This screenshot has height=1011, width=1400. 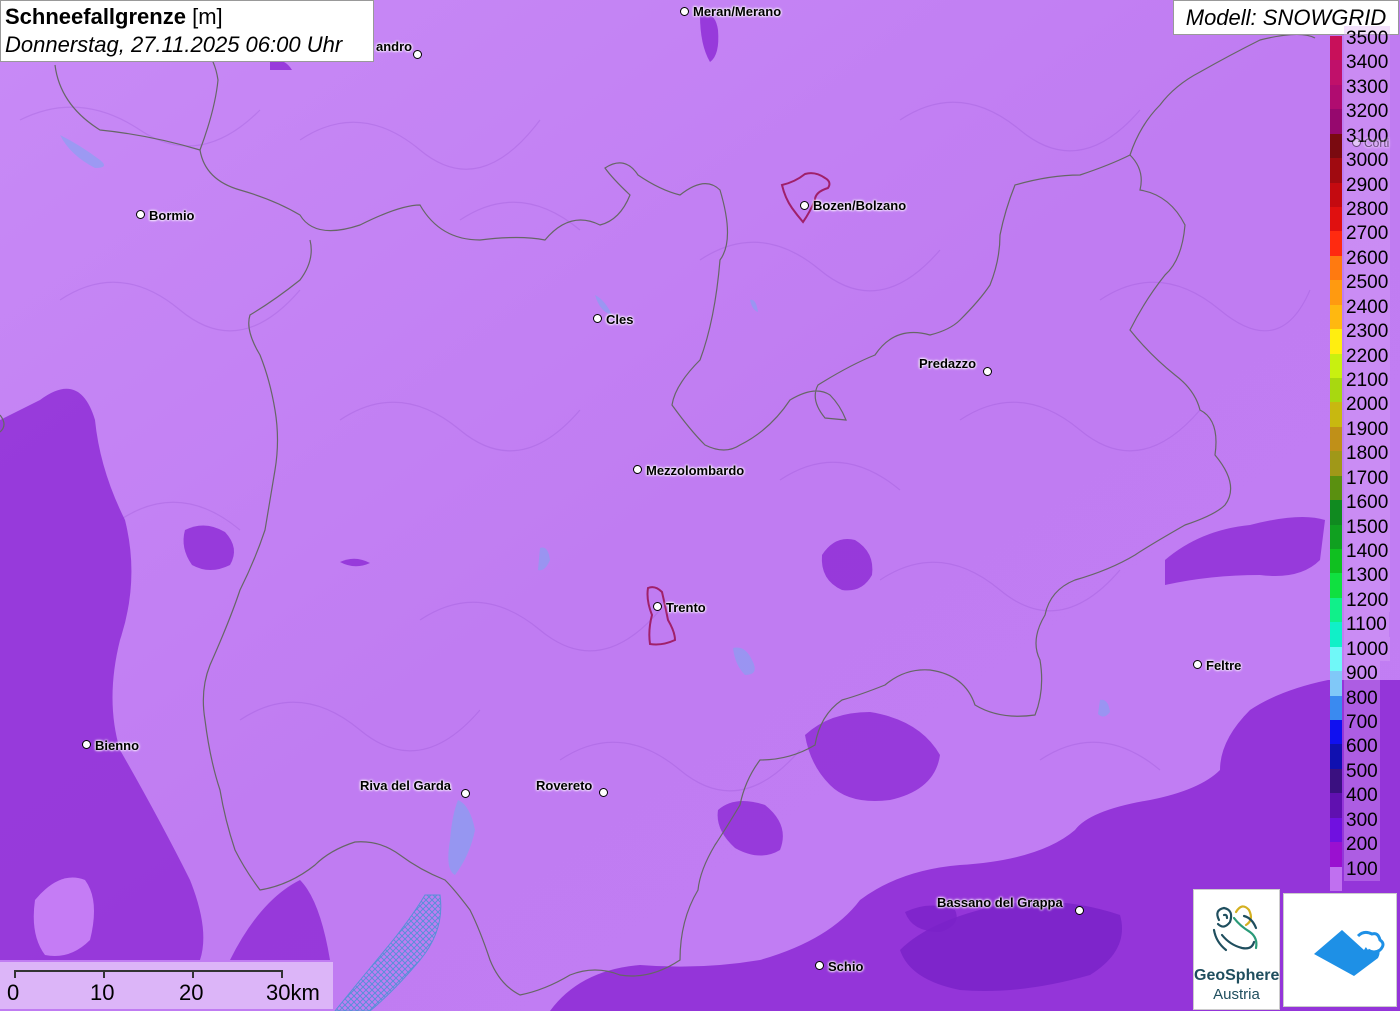 I want to click on legend-row: 1100, so click(x=1364, y=629).